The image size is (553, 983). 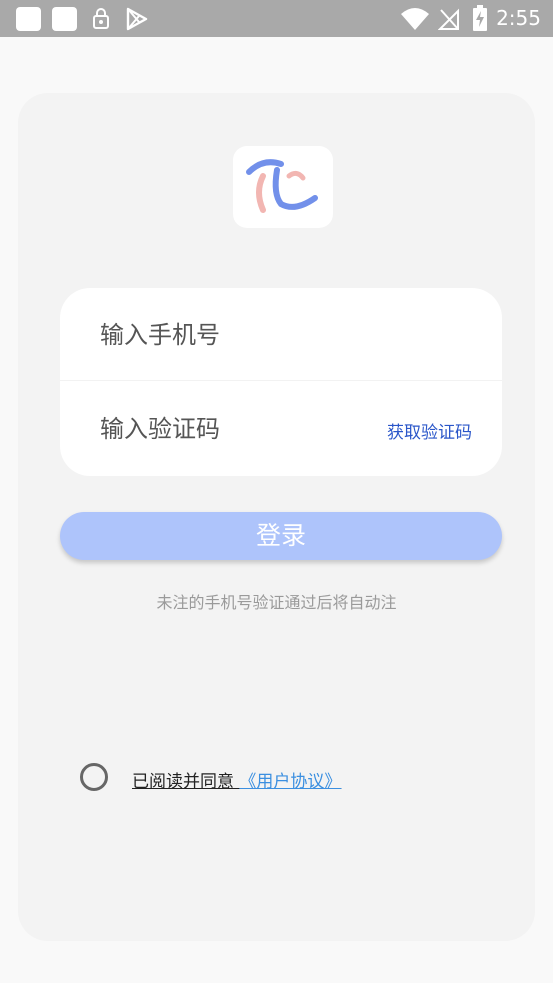 I want to click on login-button: 登录, so click(x=281, y=536).